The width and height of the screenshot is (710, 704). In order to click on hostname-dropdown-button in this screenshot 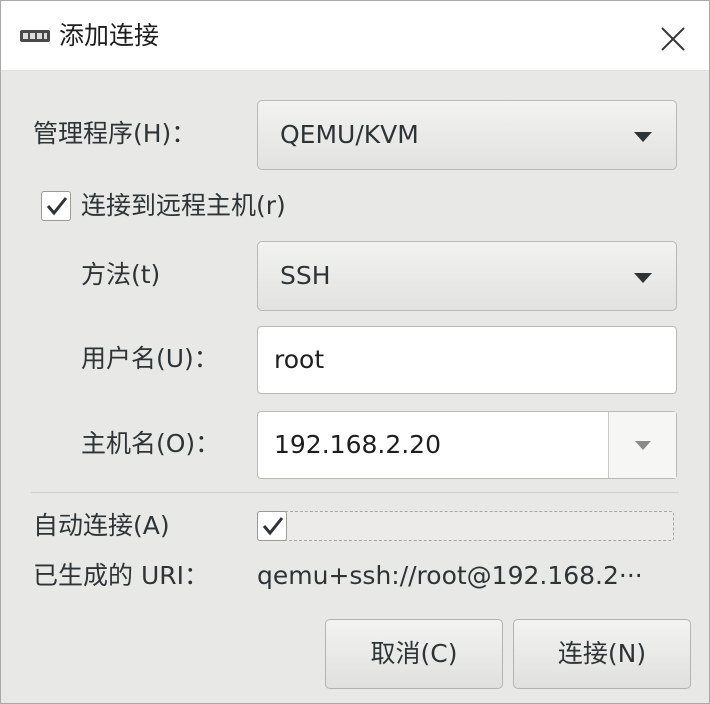, I will do `click(642, 445)`.